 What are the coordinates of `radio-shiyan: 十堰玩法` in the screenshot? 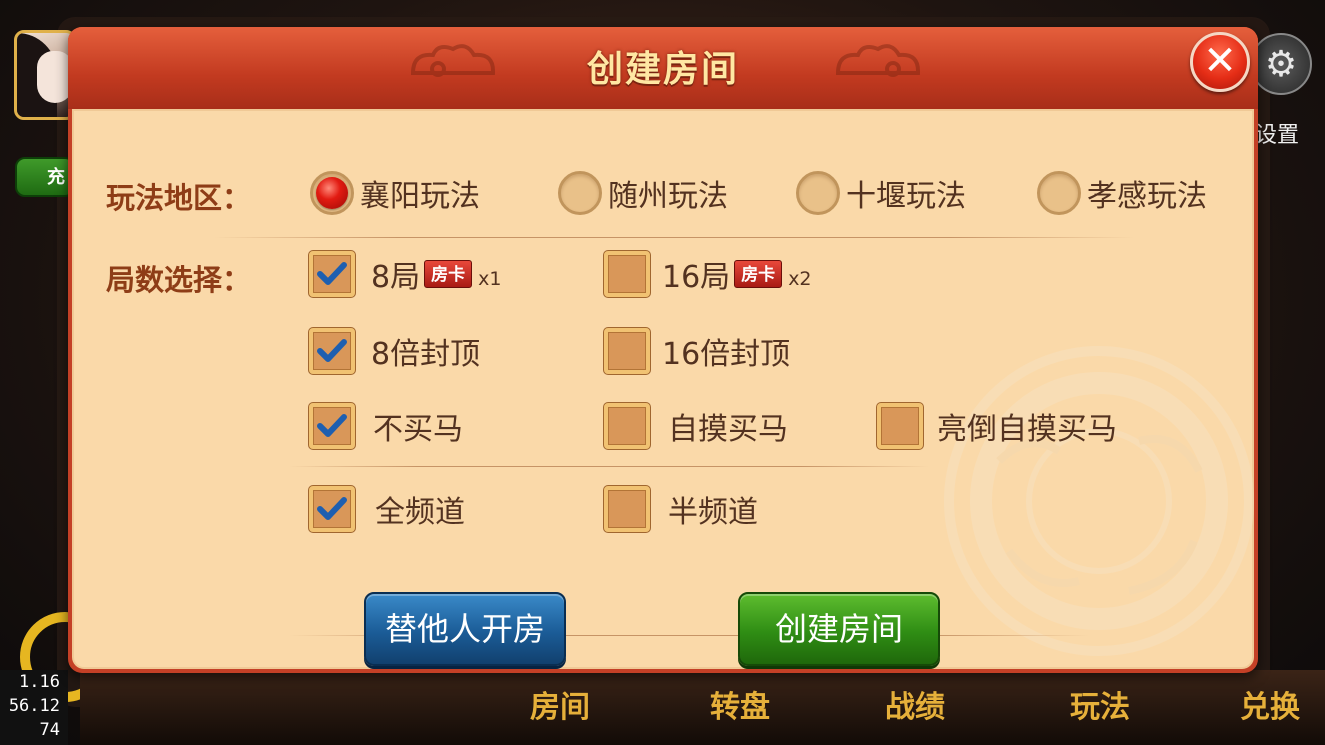 It's located at (881, 193).